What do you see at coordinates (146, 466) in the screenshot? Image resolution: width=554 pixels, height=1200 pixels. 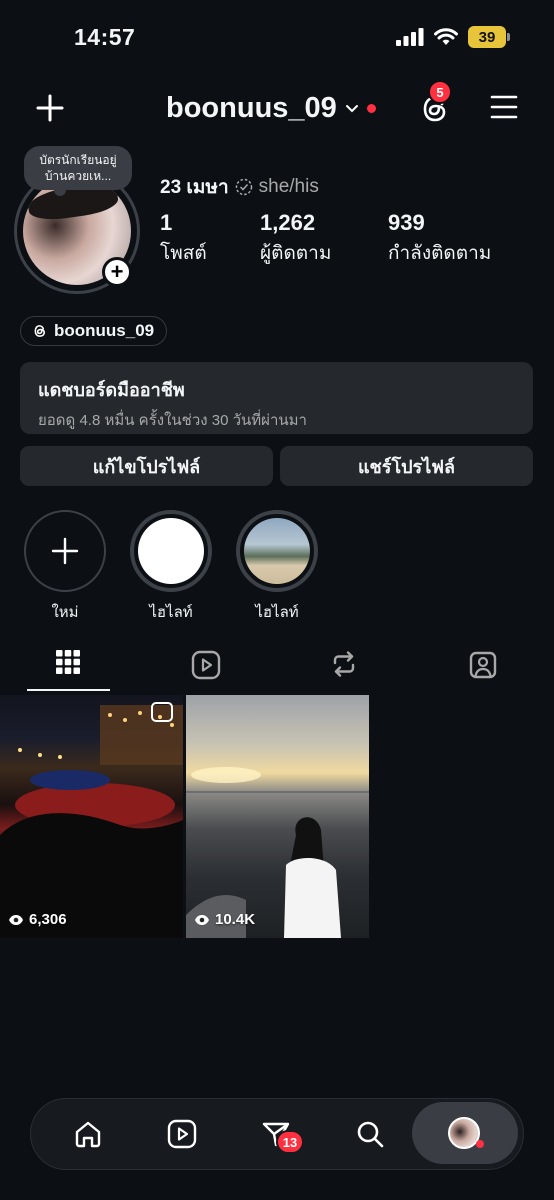 I see `edit-profile-button: แก้ไขโปรไฟล์` at bounding box center [146, 466].